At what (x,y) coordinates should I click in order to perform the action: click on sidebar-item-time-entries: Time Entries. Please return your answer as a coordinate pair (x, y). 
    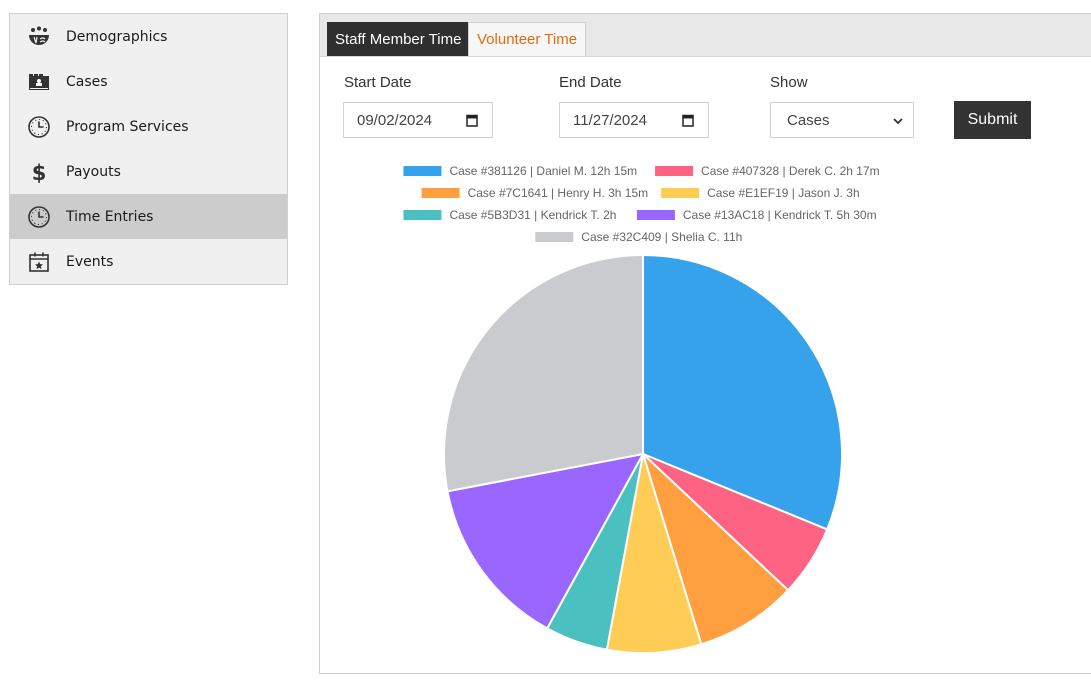
    Looking at the image, I should click on (148, 216).